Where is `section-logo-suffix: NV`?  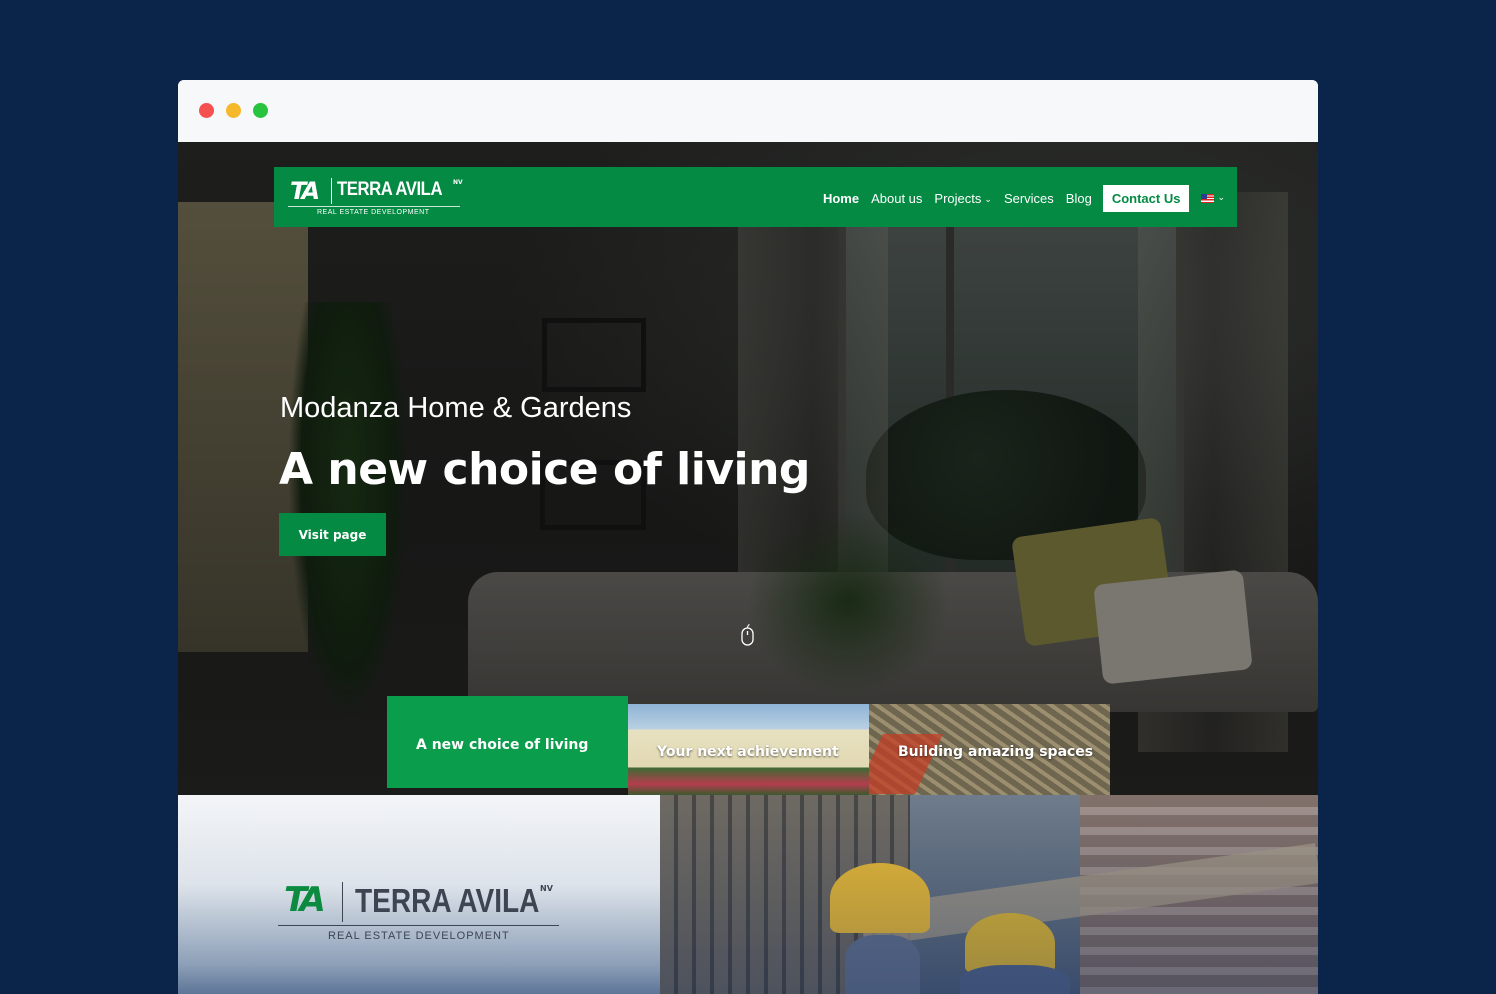
section-logo-suffix: NV is located at coordinates (546, 888).